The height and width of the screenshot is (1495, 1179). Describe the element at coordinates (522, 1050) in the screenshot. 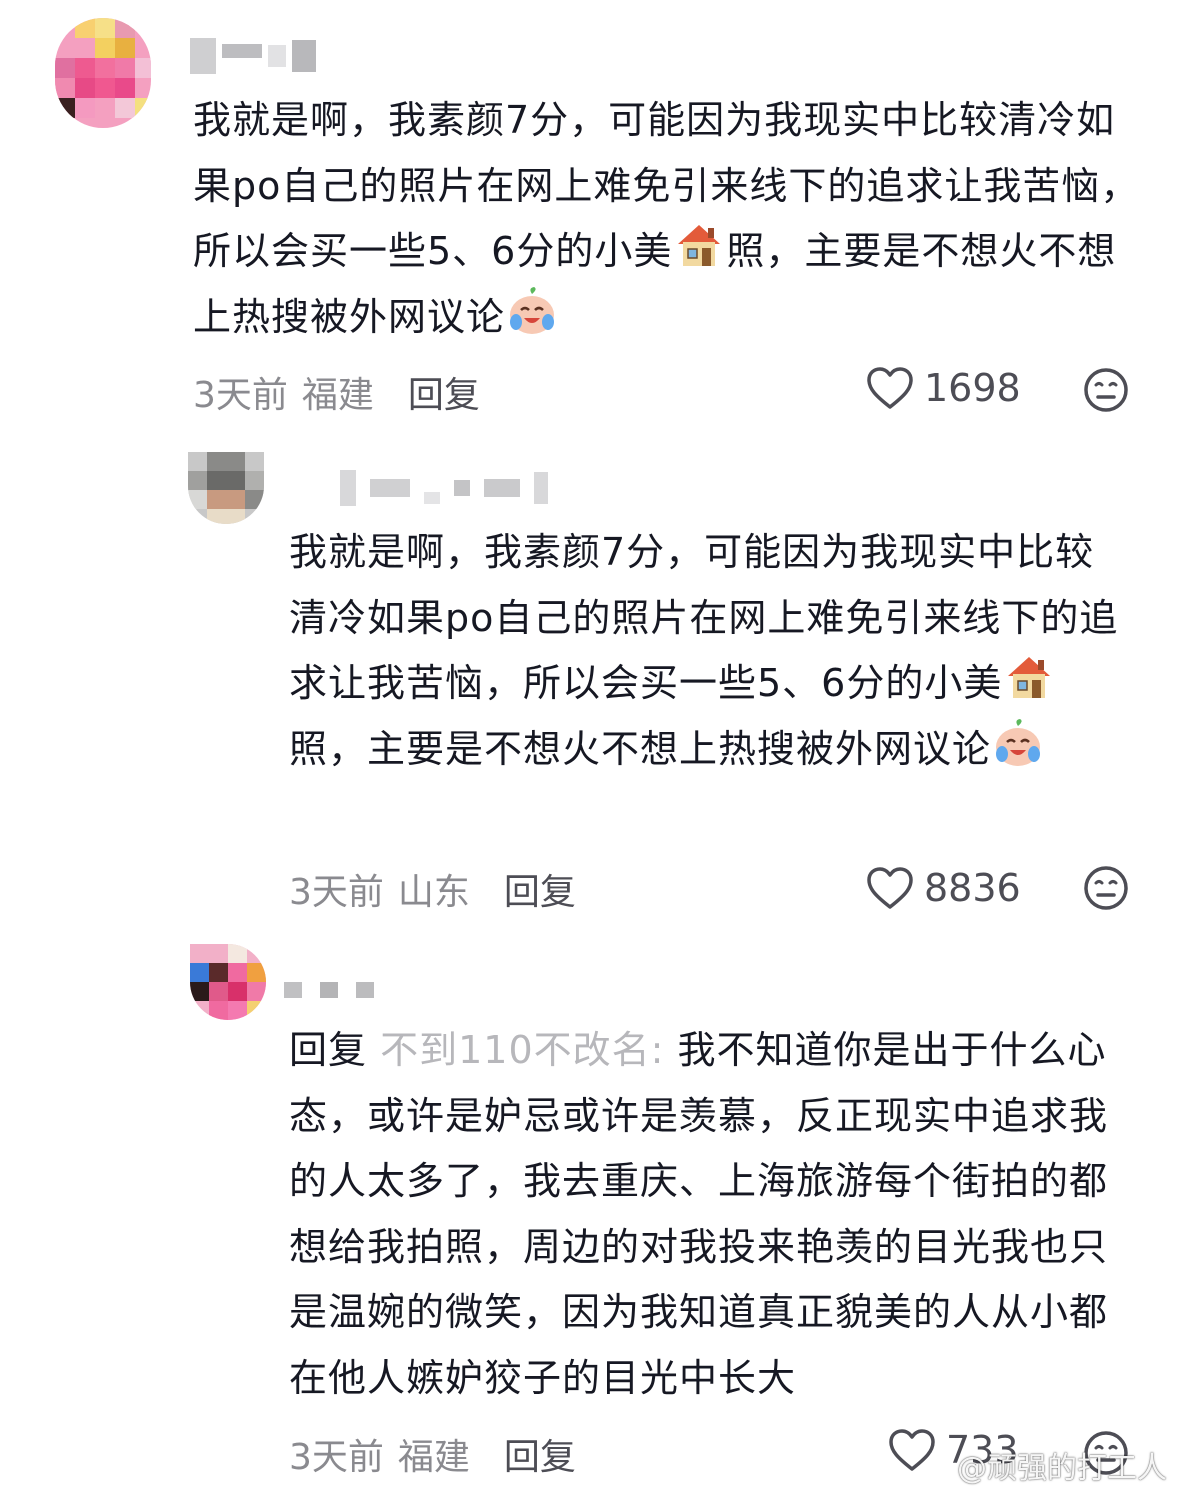

I see `reply-target-user: 不到110不改名:` at that location.